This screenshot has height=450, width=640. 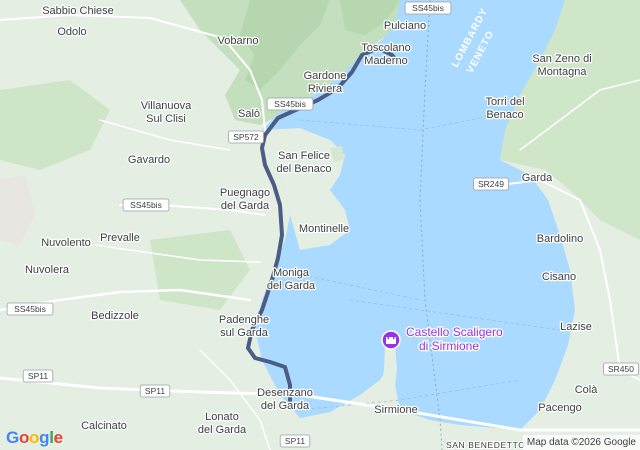 I want to click on map-attribution: Map data ©2026 Google, so click(x=581, y=442).